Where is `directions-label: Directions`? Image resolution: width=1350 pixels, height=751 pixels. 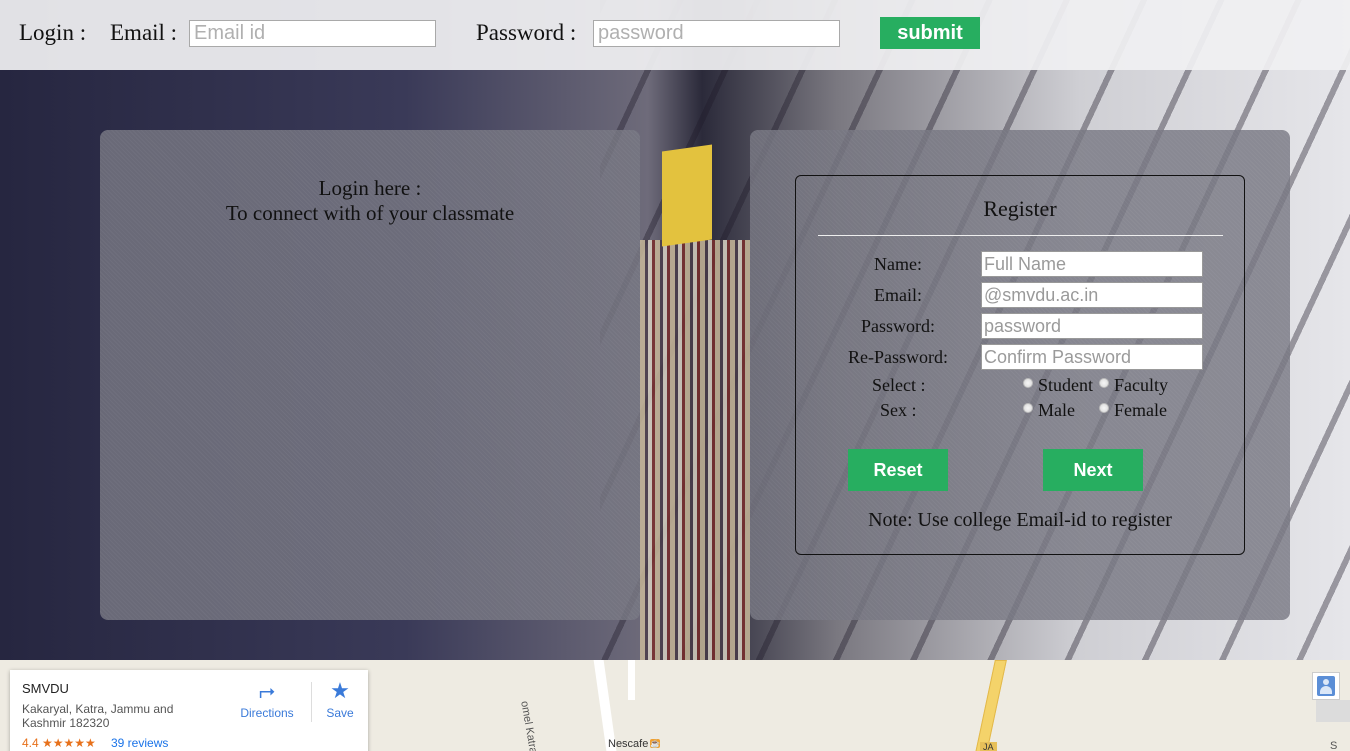 directions-label: Directions is located at coordinates (267, 713).